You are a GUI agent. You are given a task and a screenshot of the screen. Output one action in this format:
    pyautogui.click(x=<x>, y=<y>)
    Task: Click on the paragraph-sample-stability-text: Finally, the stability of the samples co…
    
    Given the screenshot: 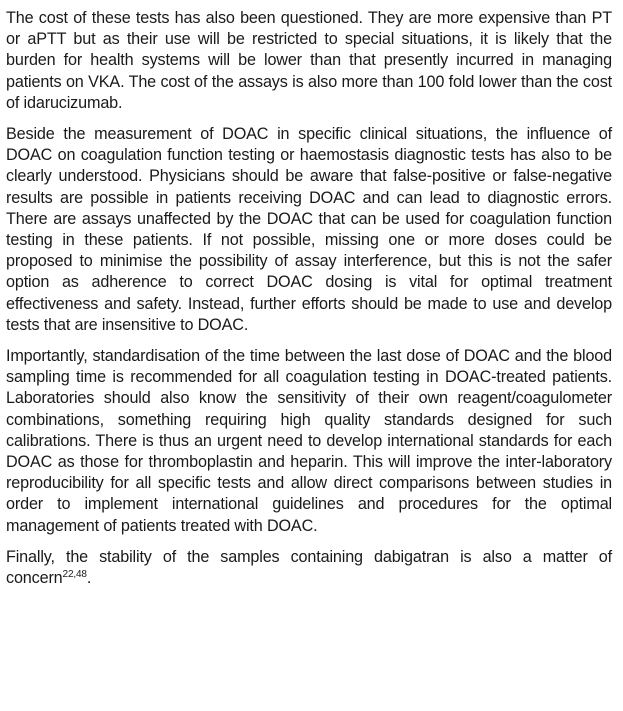 What is the action you would take?
    pyautogui.click(x=309, y=567)
    